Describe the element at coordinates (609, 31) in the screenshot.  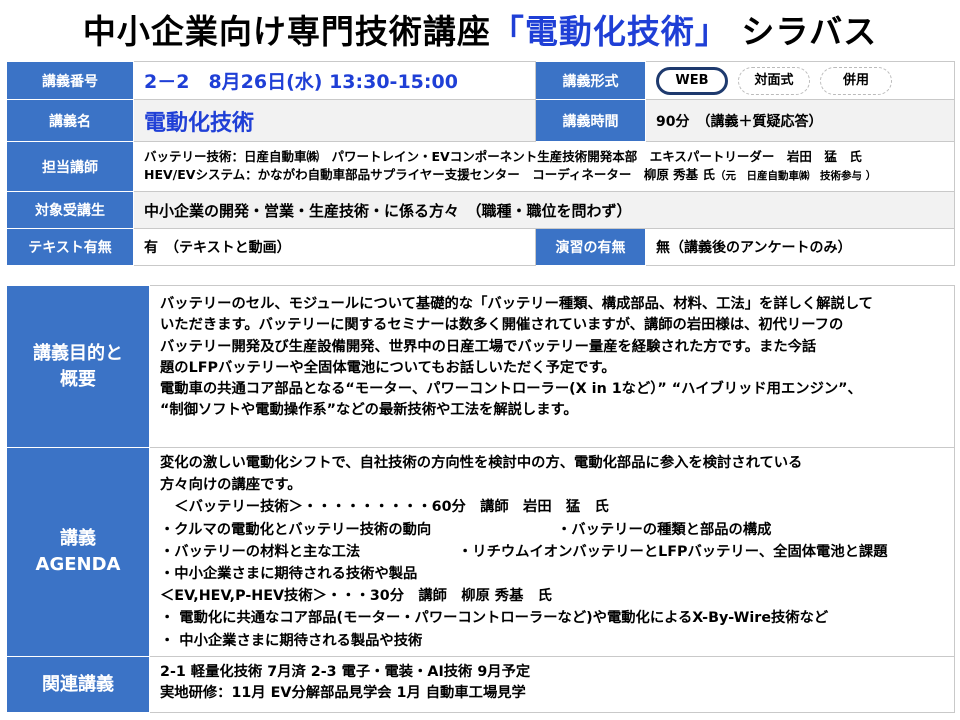
I see `title-highlight: 「電動化技術」` at that location.